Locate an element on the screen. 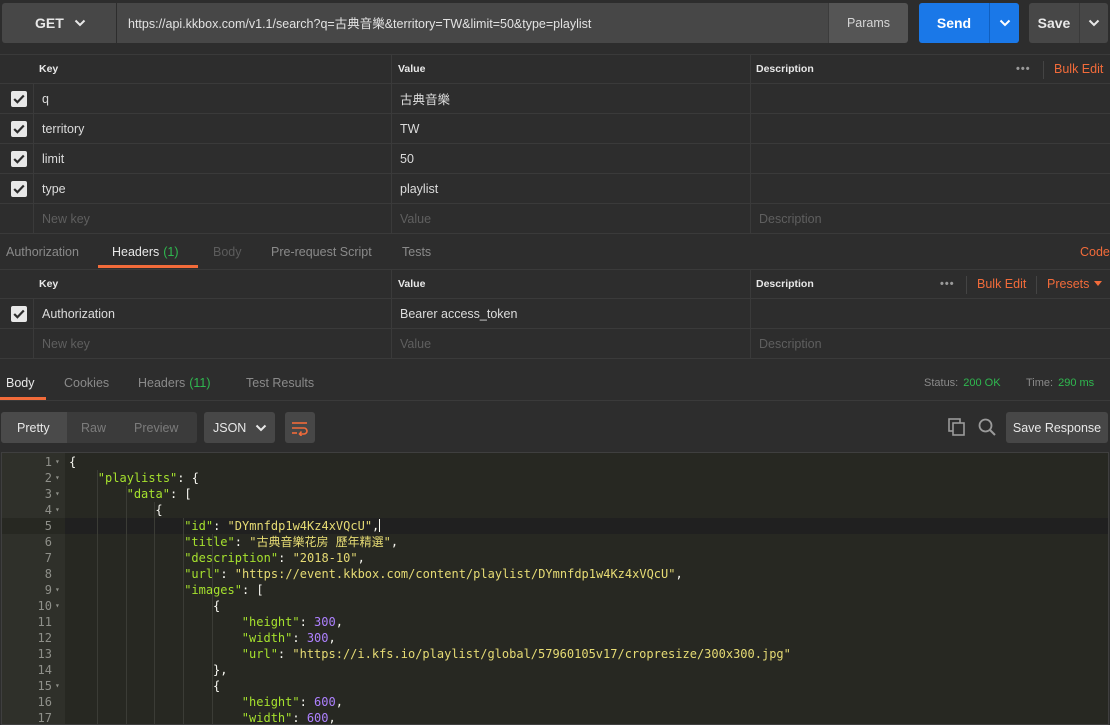  value-input: playlist is located at coordinates (570, 188).